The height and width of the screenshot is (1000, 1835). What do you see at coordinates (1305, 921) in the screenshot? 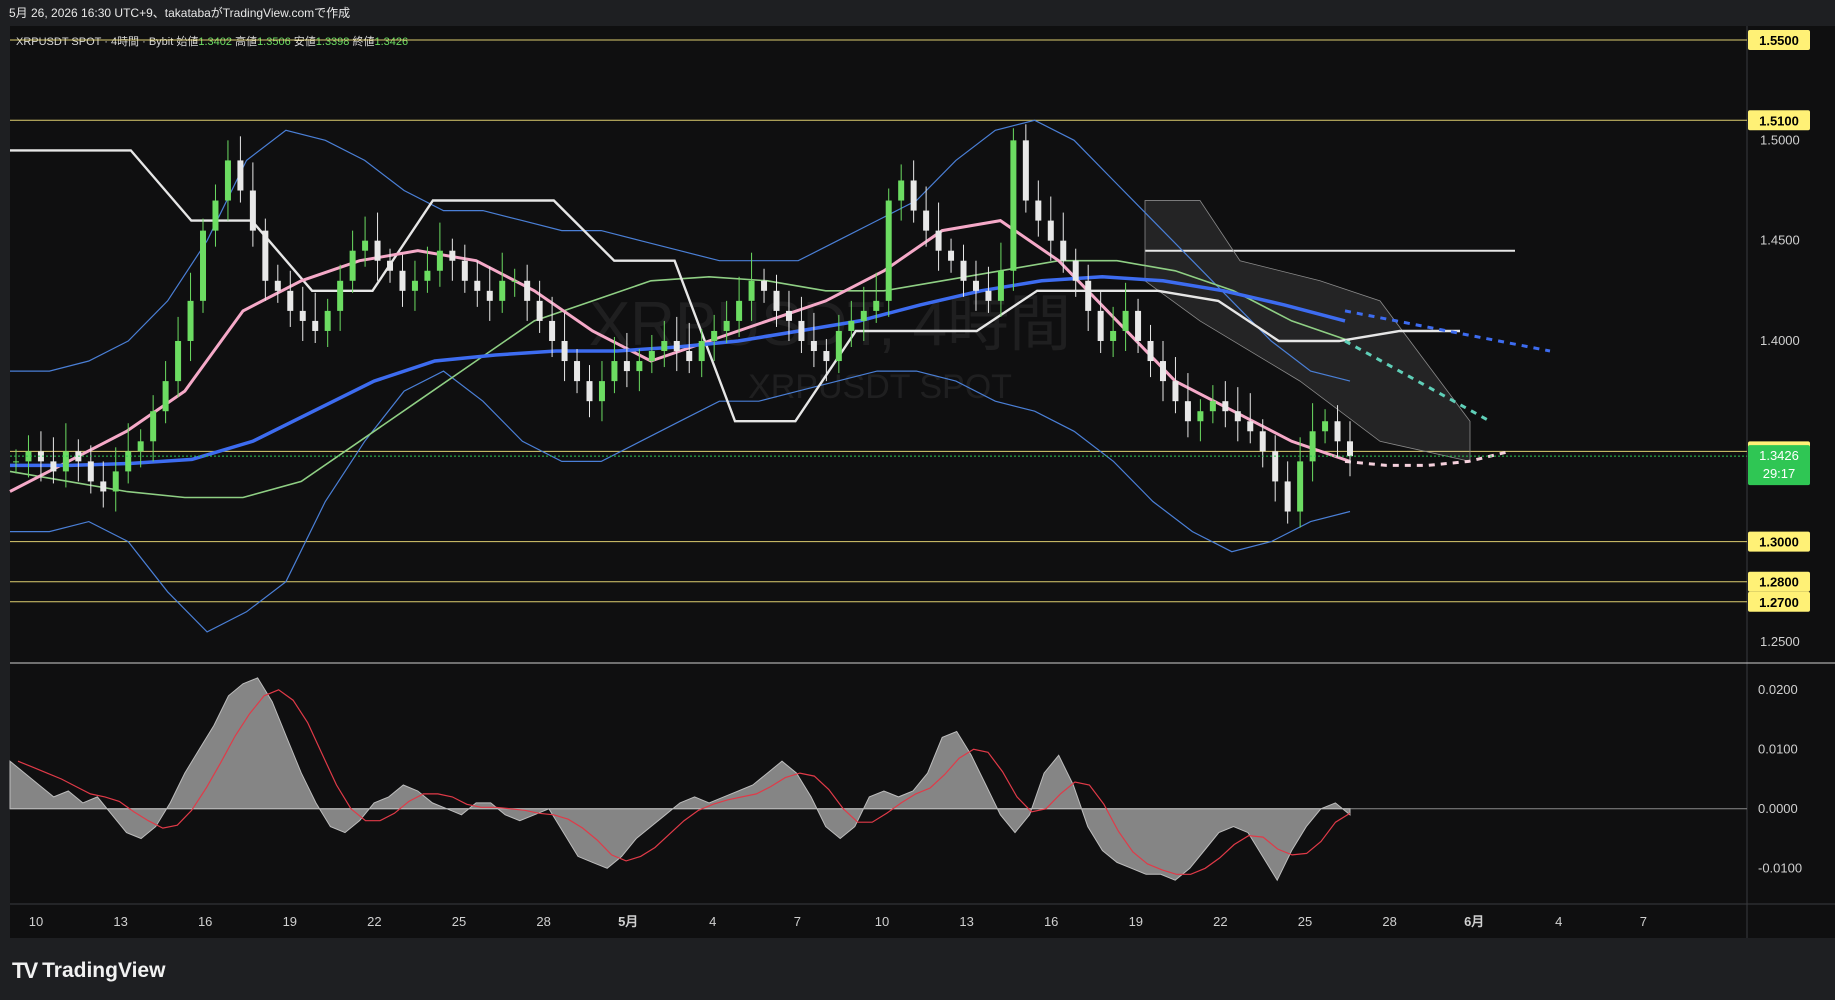
I see `time-tick: 25` at bounding box center [1305, 921].